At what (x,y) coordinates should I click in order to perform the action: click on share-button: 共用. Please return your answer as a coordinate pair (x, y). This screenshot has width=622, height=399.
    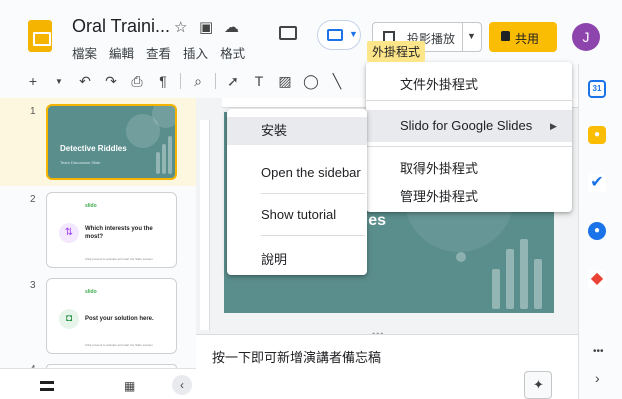
    Looking at the image, I should click on (523, 37).